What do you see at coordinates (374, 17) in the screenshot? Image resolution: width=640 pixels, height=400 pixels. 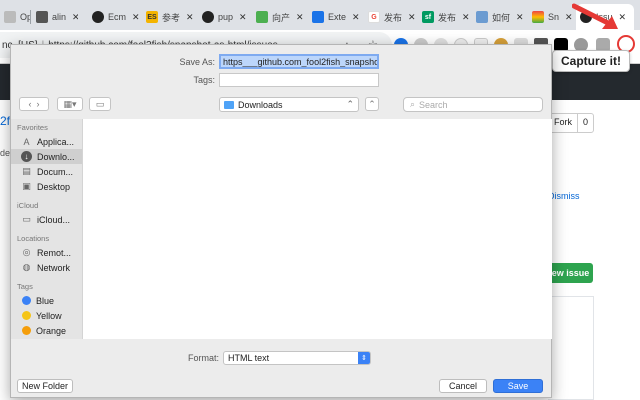 I see `google-icon: G` at bounding box center [374, 17].